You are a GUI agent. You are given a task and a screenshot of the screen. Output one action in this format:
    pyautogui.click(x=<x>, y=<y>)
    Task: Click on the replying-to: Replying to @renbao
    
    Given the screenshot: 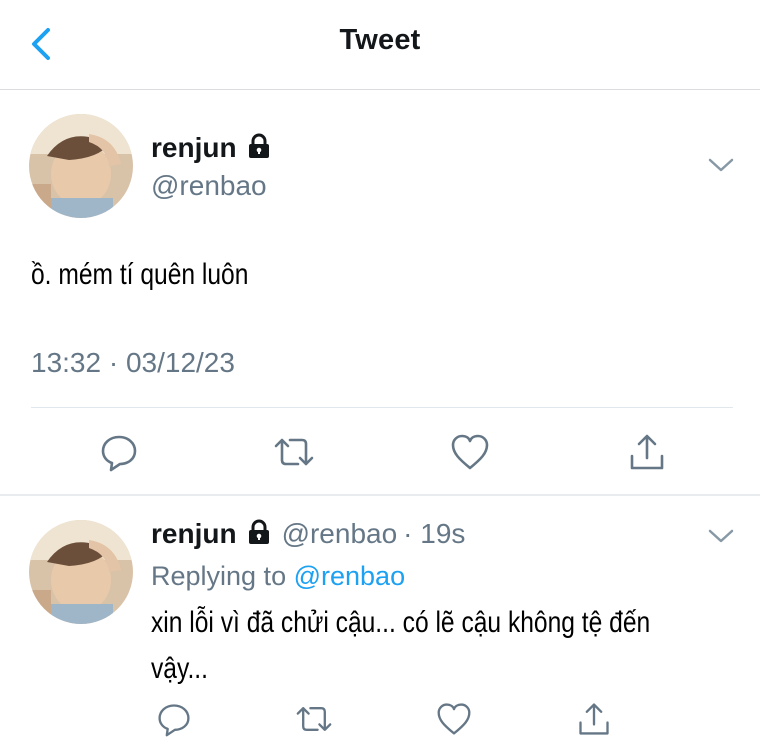 What is the action you would take?
    pyautogui.click(x=278, y=576)
    